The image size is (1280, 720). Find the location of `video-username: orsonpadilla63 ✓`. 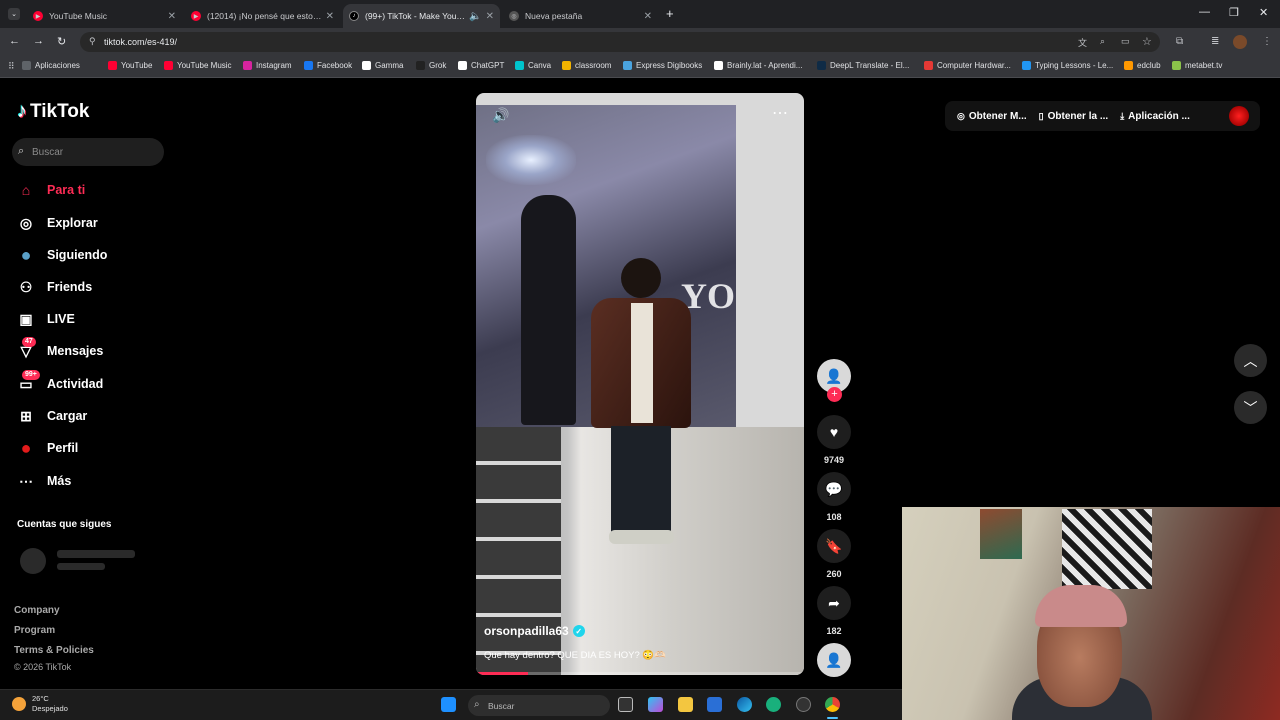

video-username: orsonpadilla63 ✓ is located at coordinates (534, 631).